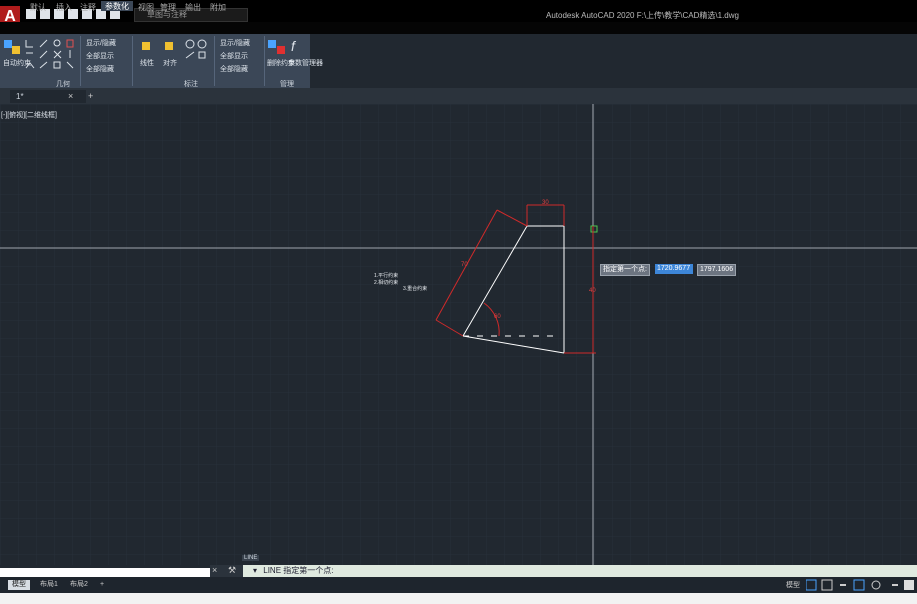  I want to click on model-space-button: 模型, so click(793, 585).